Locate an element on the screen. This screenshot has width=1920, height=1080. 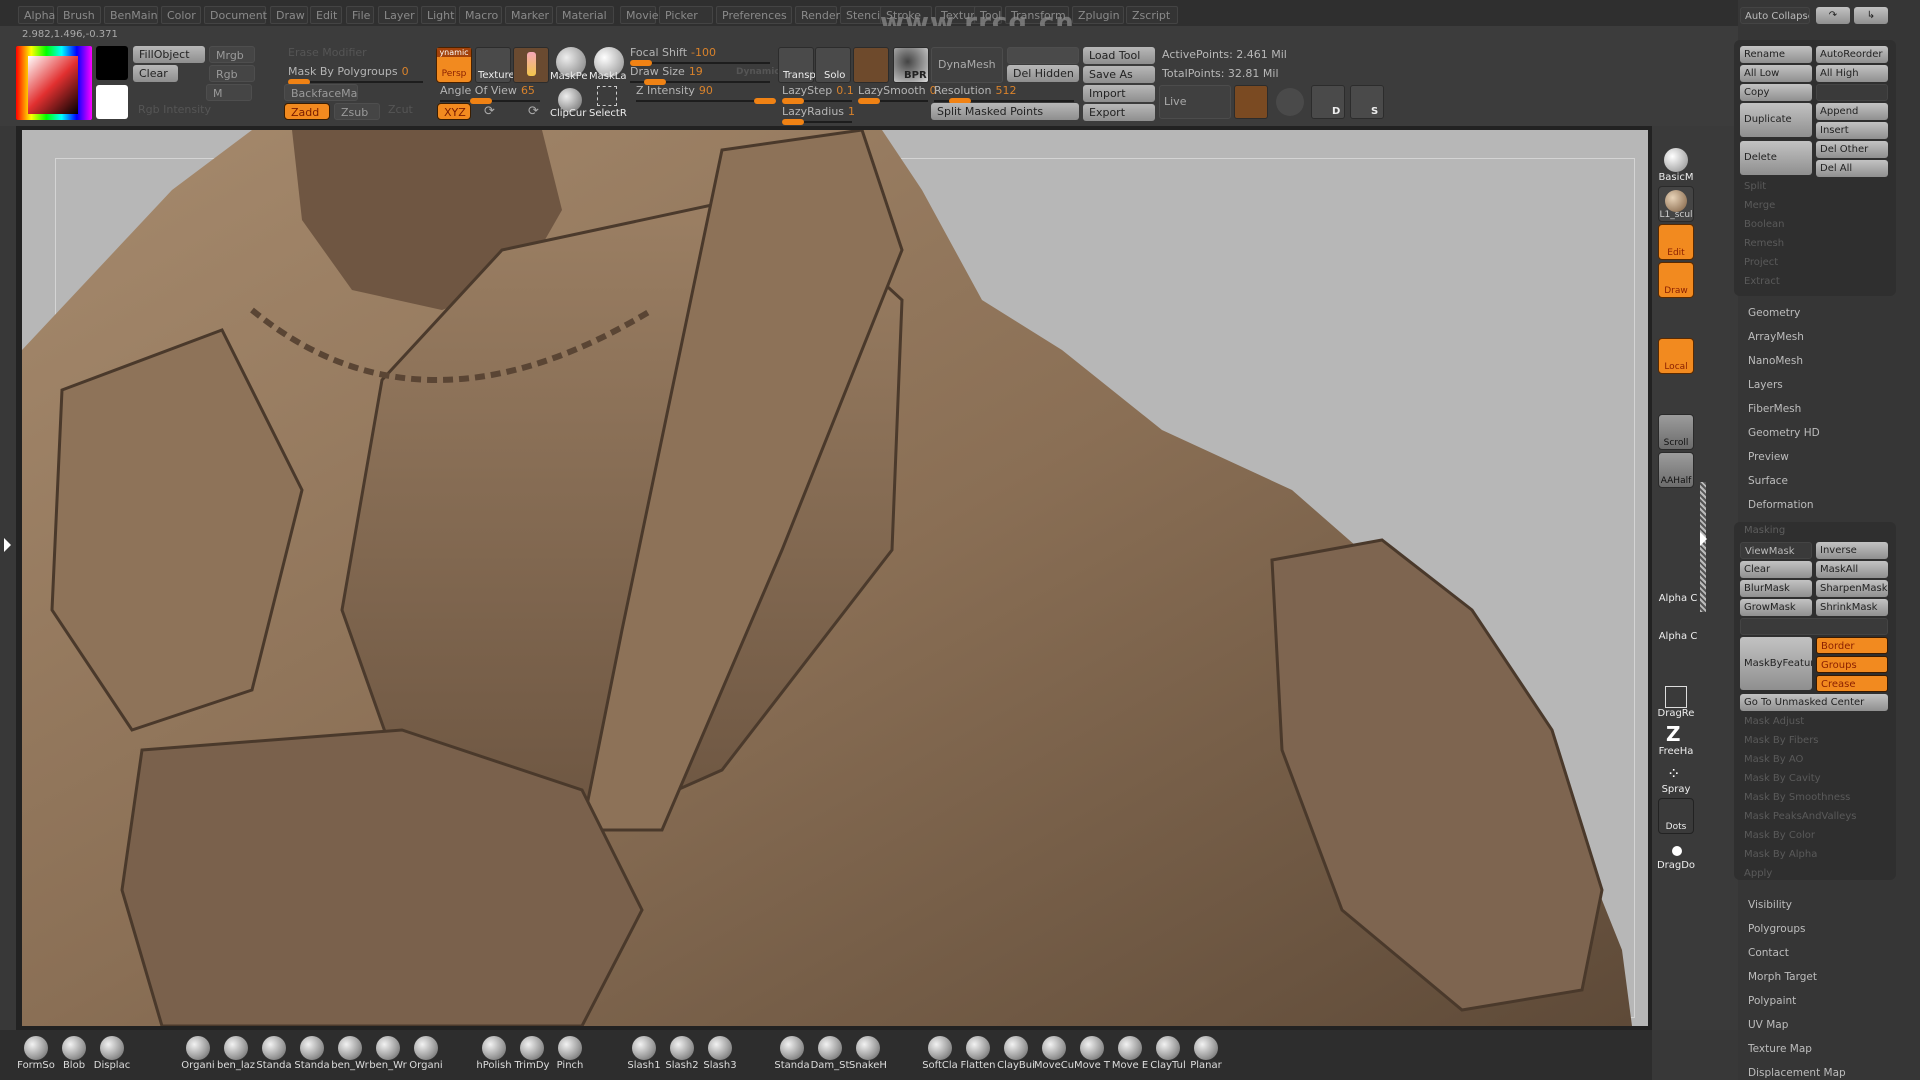
dynamic-subdiv-d-button: D is located at coordinates (1328, 102).